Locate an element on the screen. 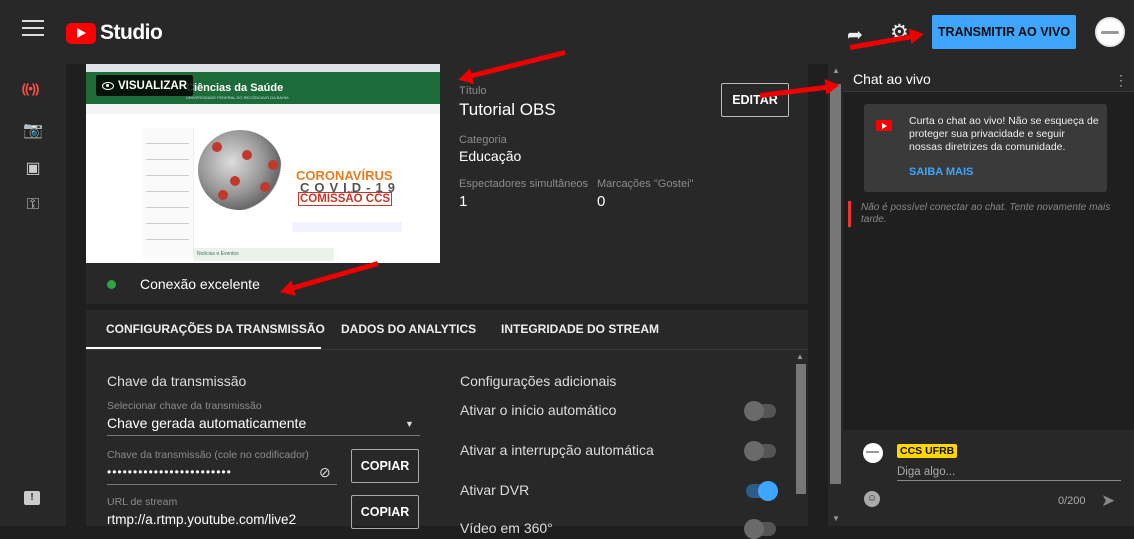 The height and width of the screenshot is (539, 1134). chat-message-input is located at coordinates (1009, 472).